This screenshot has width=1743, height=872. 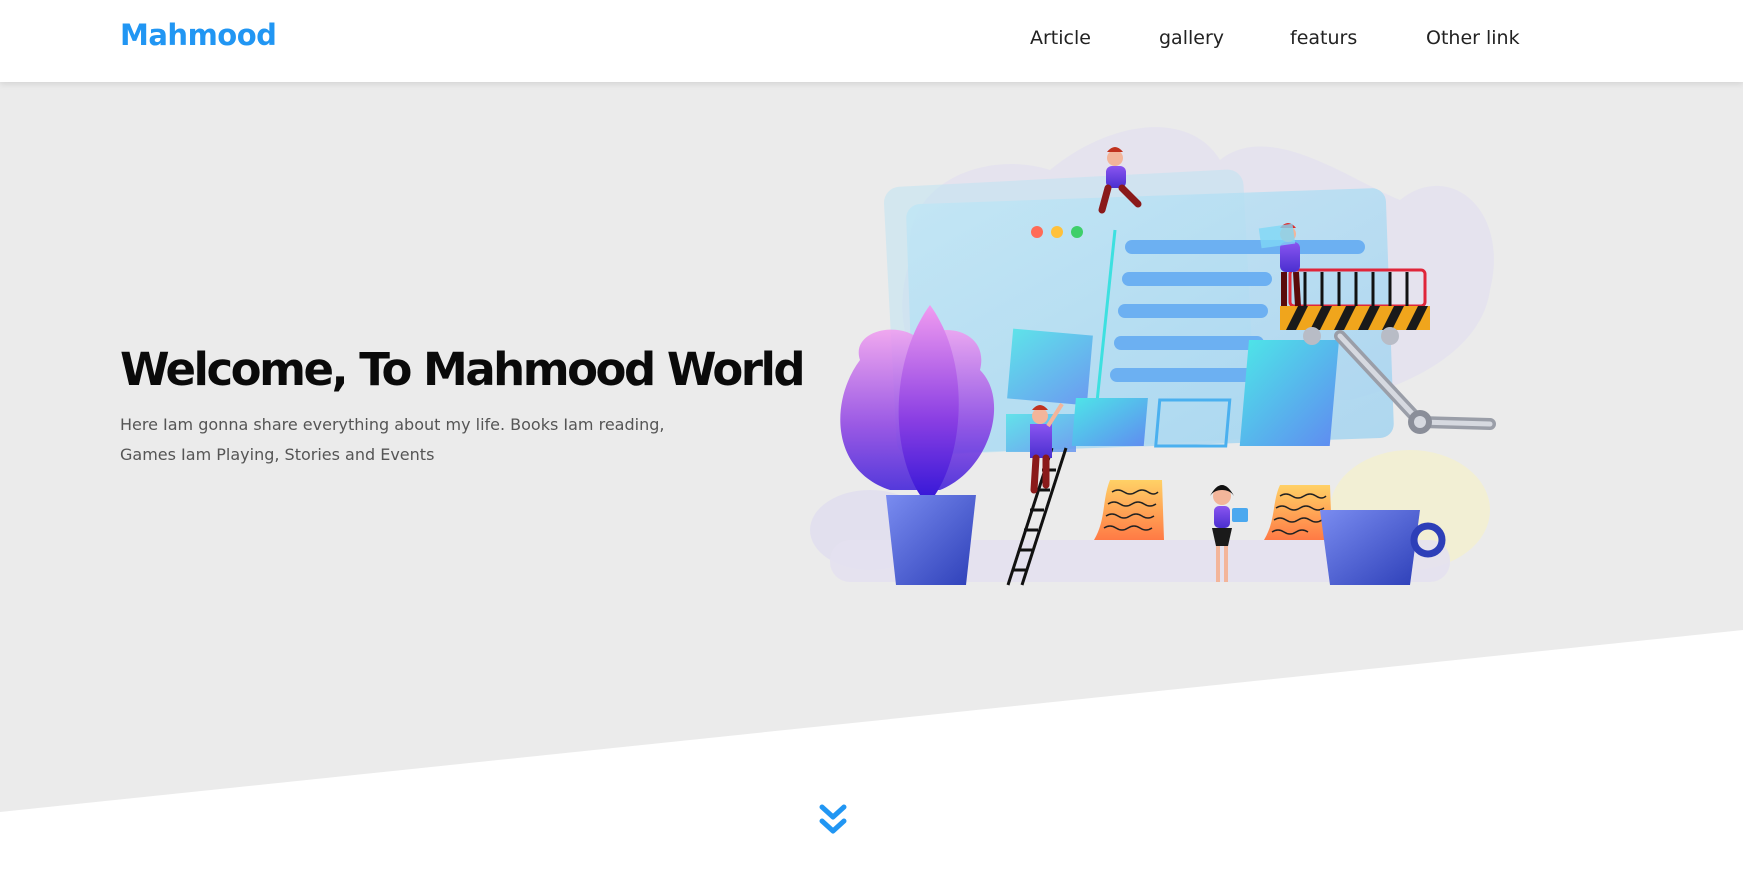 I want to click on nav-link-other: Other link, so click(x=1473, y=38).